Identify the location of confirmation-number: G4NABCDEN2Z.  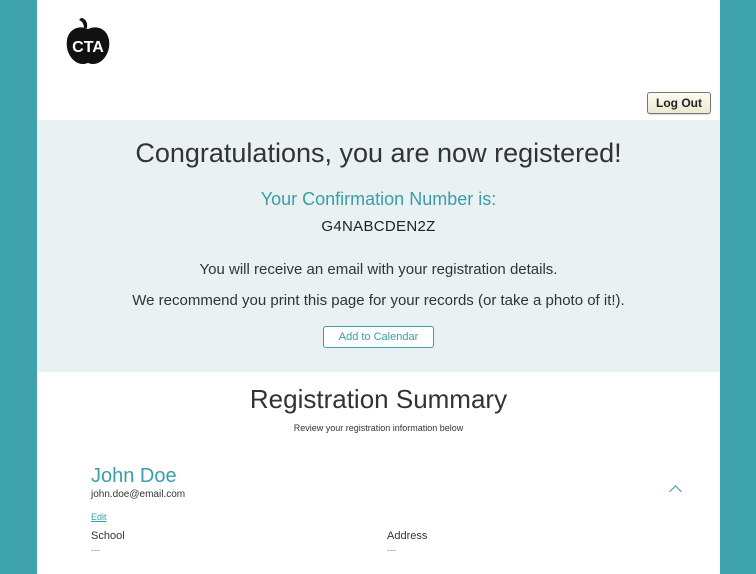
(378, 226).